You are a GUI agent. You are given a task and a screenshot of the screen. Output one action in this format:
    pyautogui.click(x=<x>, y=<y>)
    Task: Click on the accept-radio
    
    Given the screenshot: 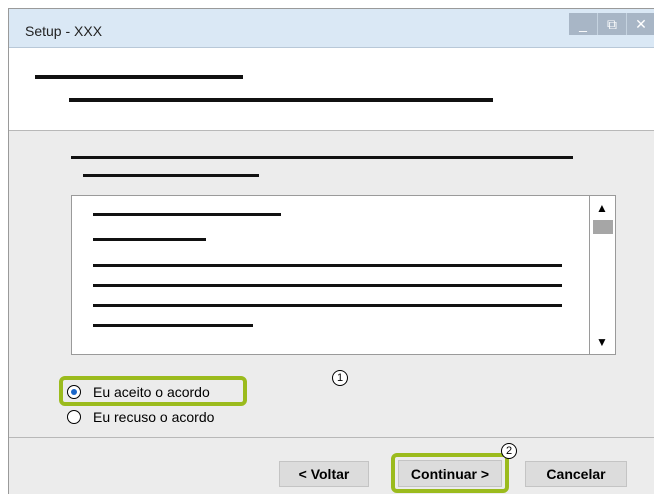 What is the action you would take?
    pyautogui.click(x=74, y=392)
    